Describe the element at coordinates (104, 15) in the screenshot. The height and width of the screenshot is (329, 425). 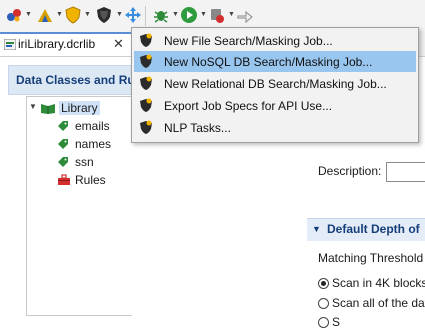
I see `mask-job-icon` at that location.